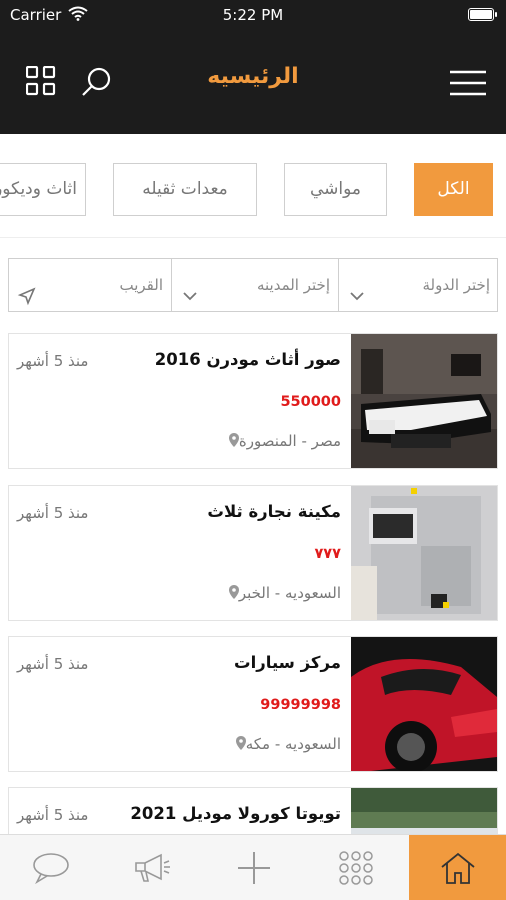 The height and width of the screenshot is (900, 506). Describe the element at coordinates (418, 285) in the screenshot. I see `country-select: إختر الدولة` at that location.